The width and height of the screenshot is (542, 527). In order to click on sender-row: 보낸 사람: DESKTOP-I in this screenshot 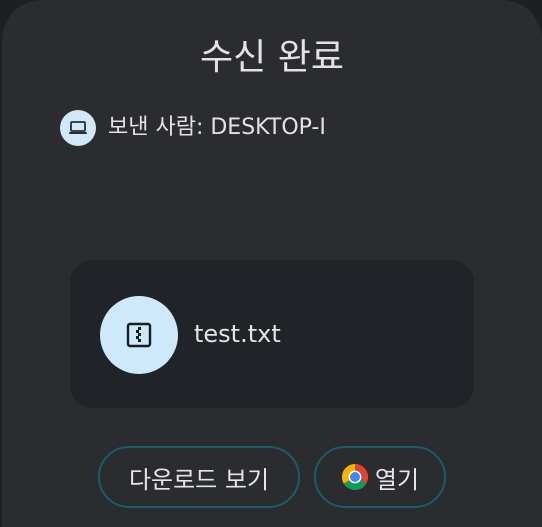, I will do `click(209, 128)`.